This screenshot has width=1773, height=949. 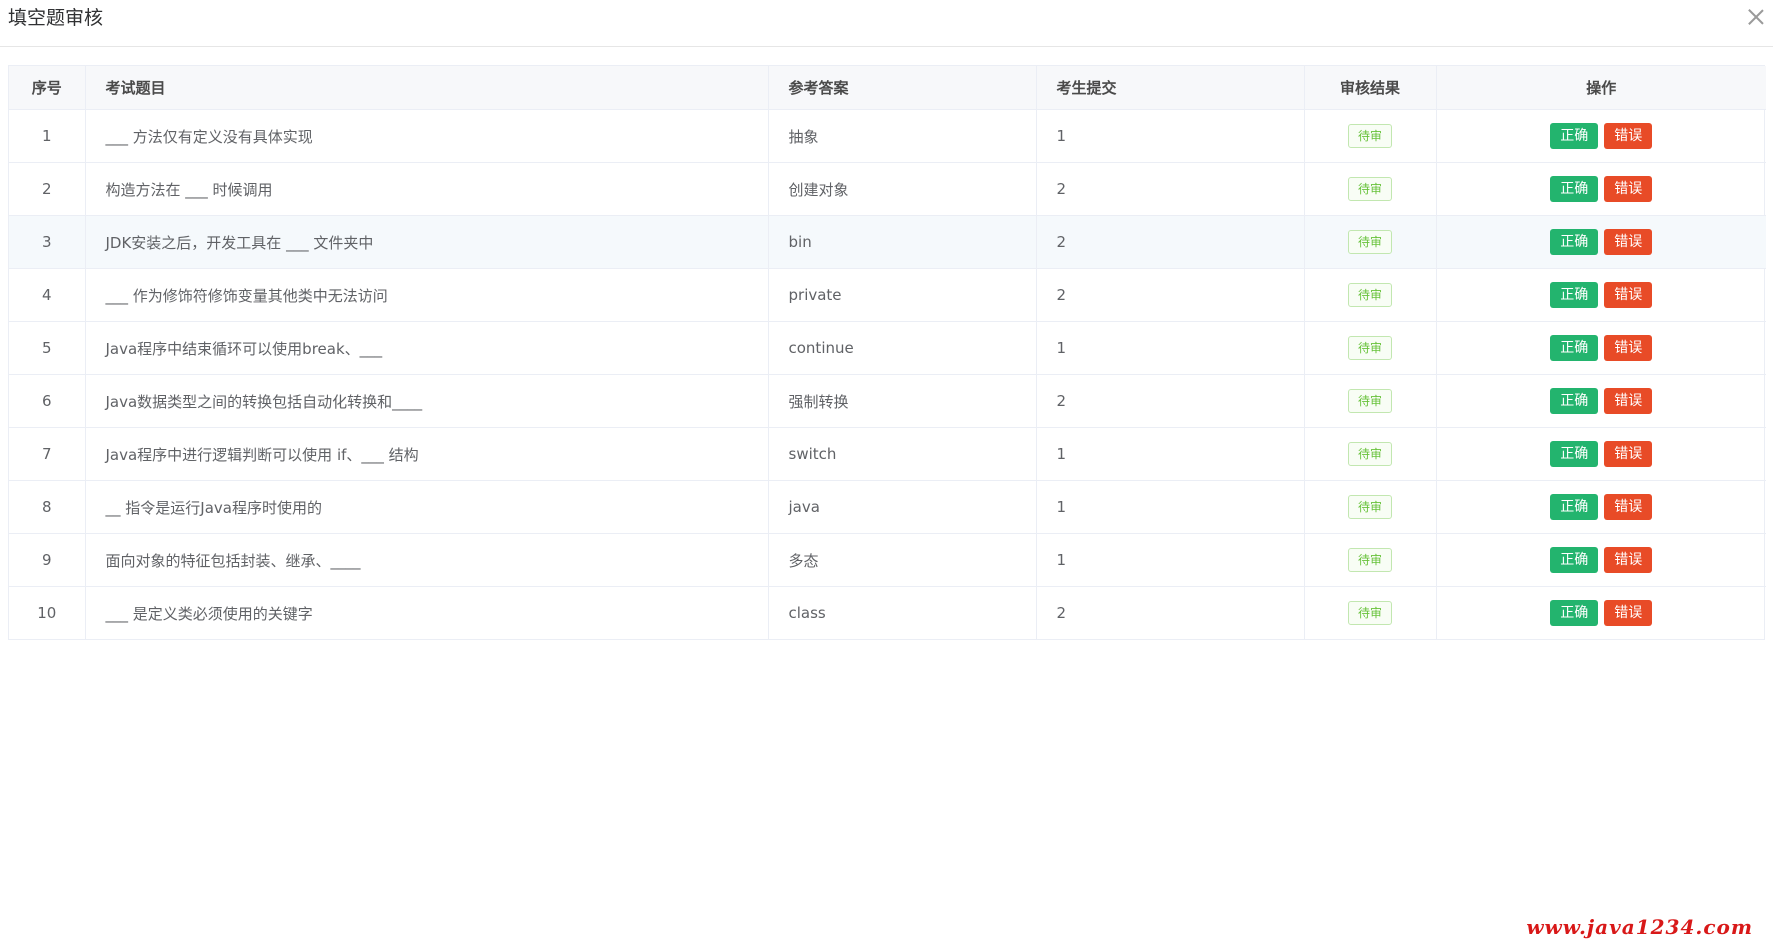 I want to click on row-index: 8, so click(x=47, y=507).